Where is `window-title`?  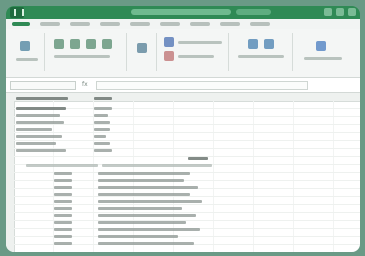
window-title is located at coordinates (181, 12).